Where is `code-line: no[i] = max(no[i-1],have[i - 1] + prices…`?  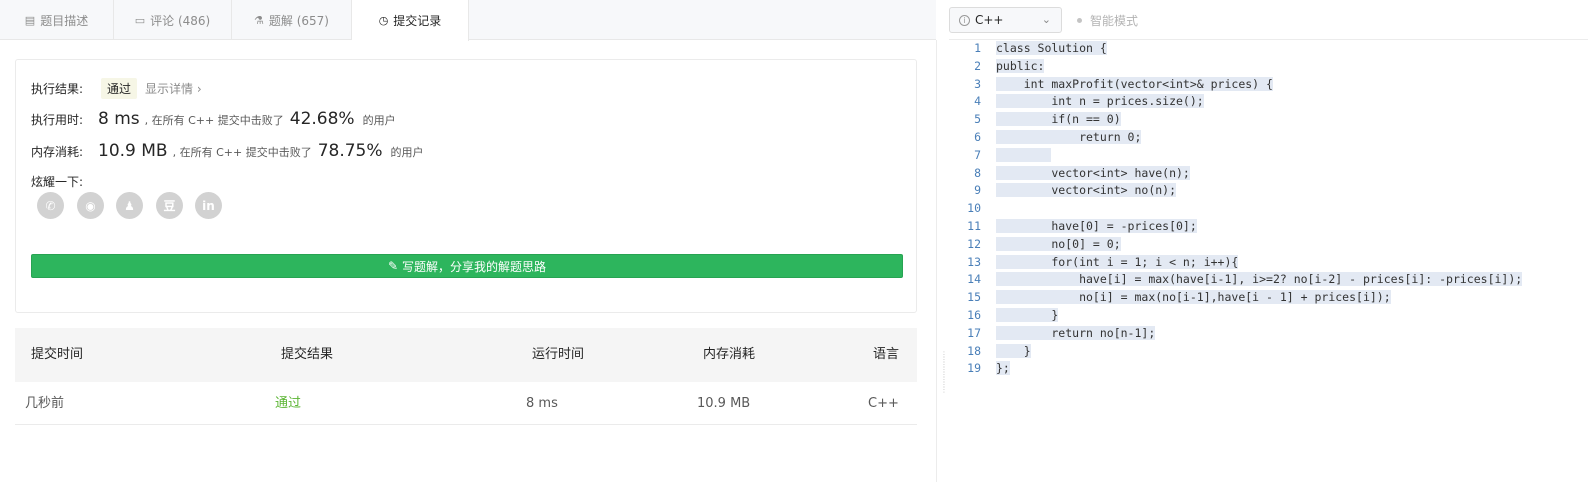
code-line: no[i] = max(no[i-1],have[i - 1] + prices… is located at coordinates (1292, 298).